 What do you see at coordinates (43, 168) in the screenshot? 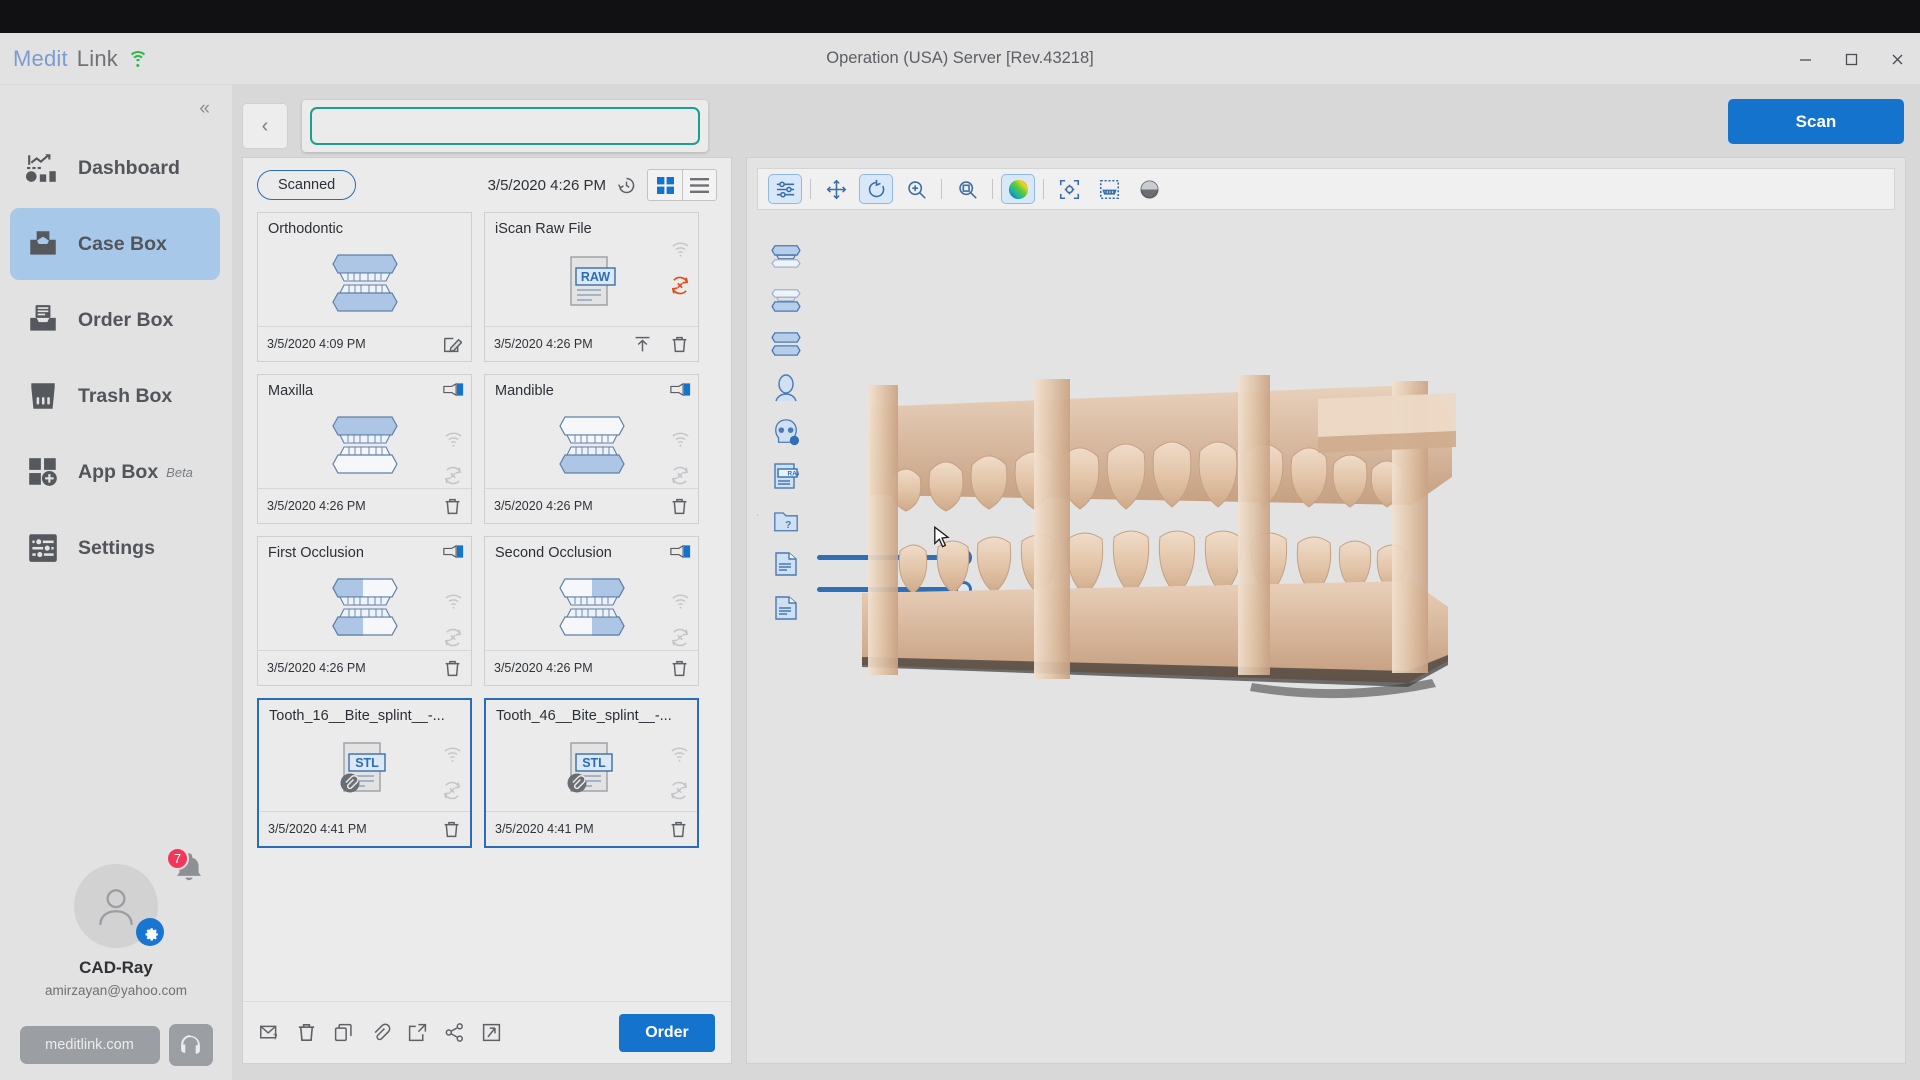
I see `dashboard-icon` at bounding box center [43, 168].